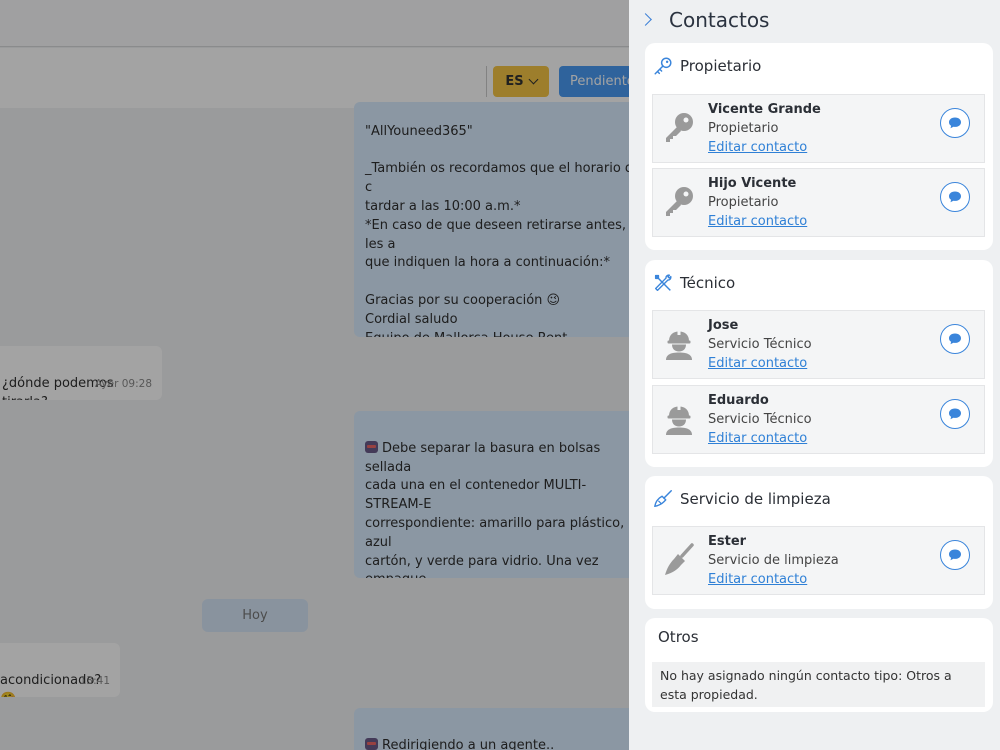 The image size is (1000, 750). Describe the element at coordinates (755, 499) in the screenshot. I see `section-title: Servicio de limpieza` at that location.